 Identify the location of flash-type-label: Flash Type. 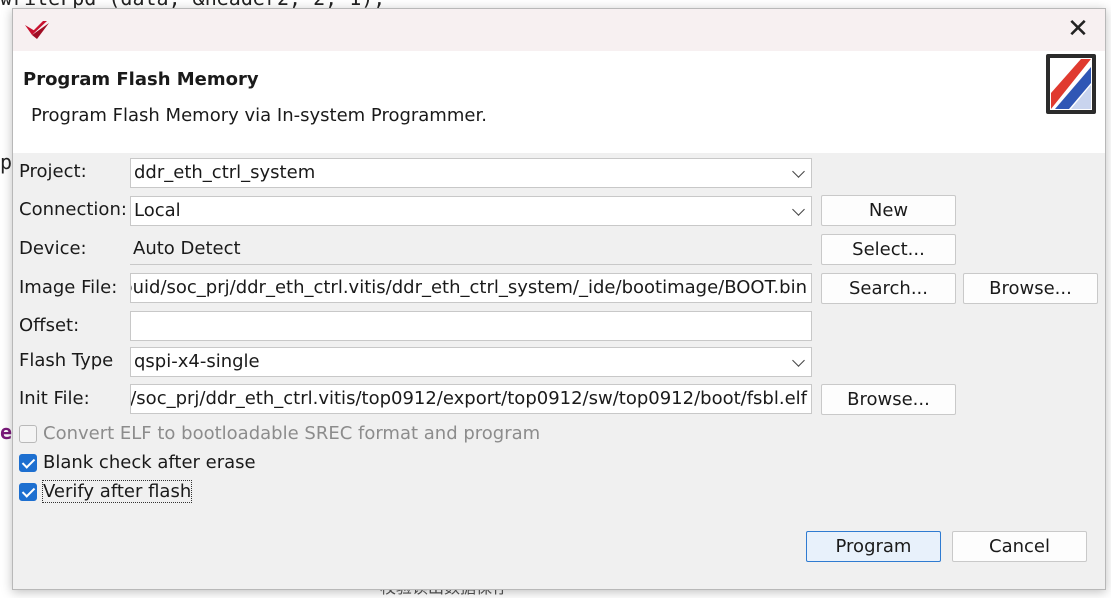
(66, 360).